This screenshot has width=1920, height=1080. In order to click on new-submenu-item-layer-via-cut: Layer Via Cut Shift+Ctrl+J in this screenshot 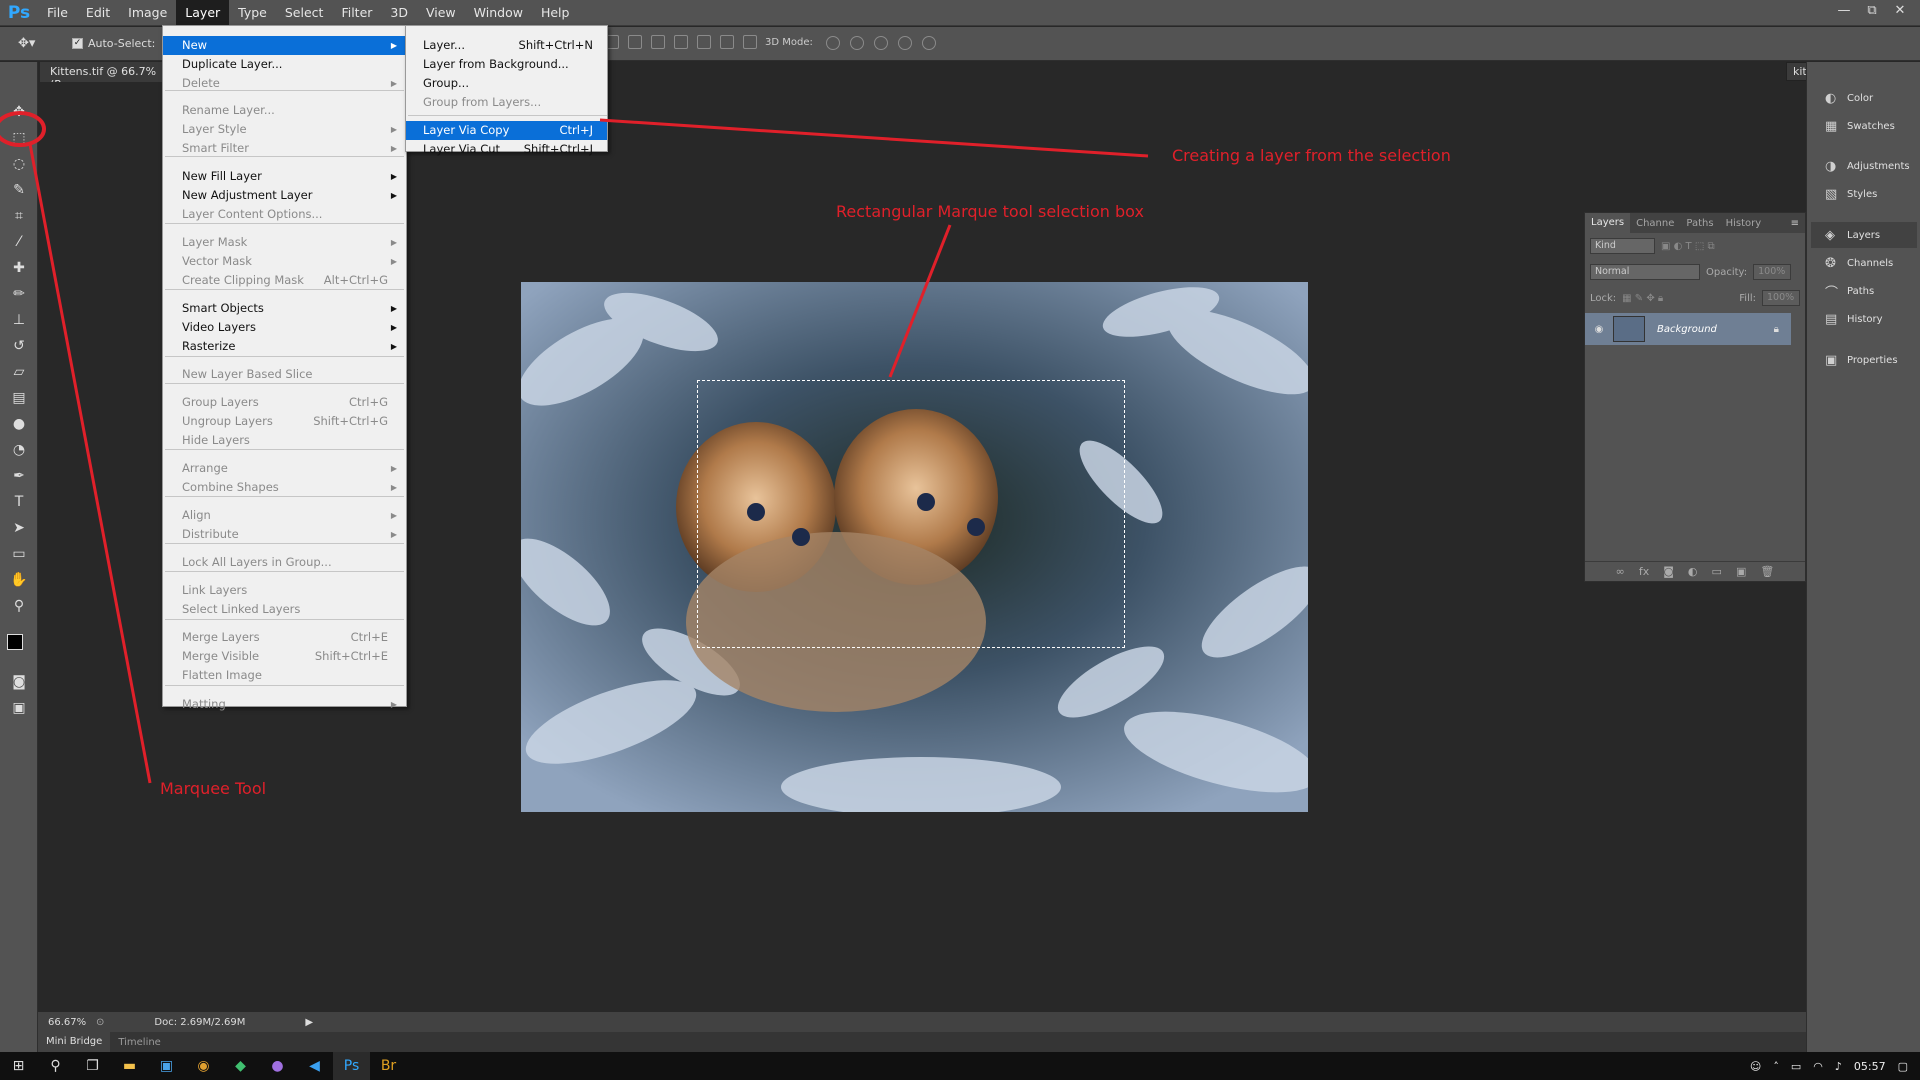, I will do `click(506, 149)`.